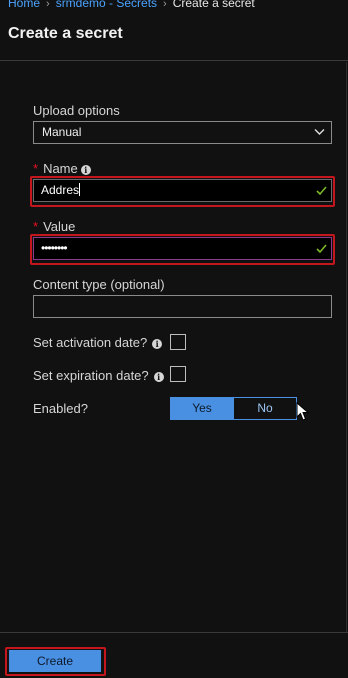 The image size is (348, 678). I want to click on name-input: Addres, so click(182, 190).